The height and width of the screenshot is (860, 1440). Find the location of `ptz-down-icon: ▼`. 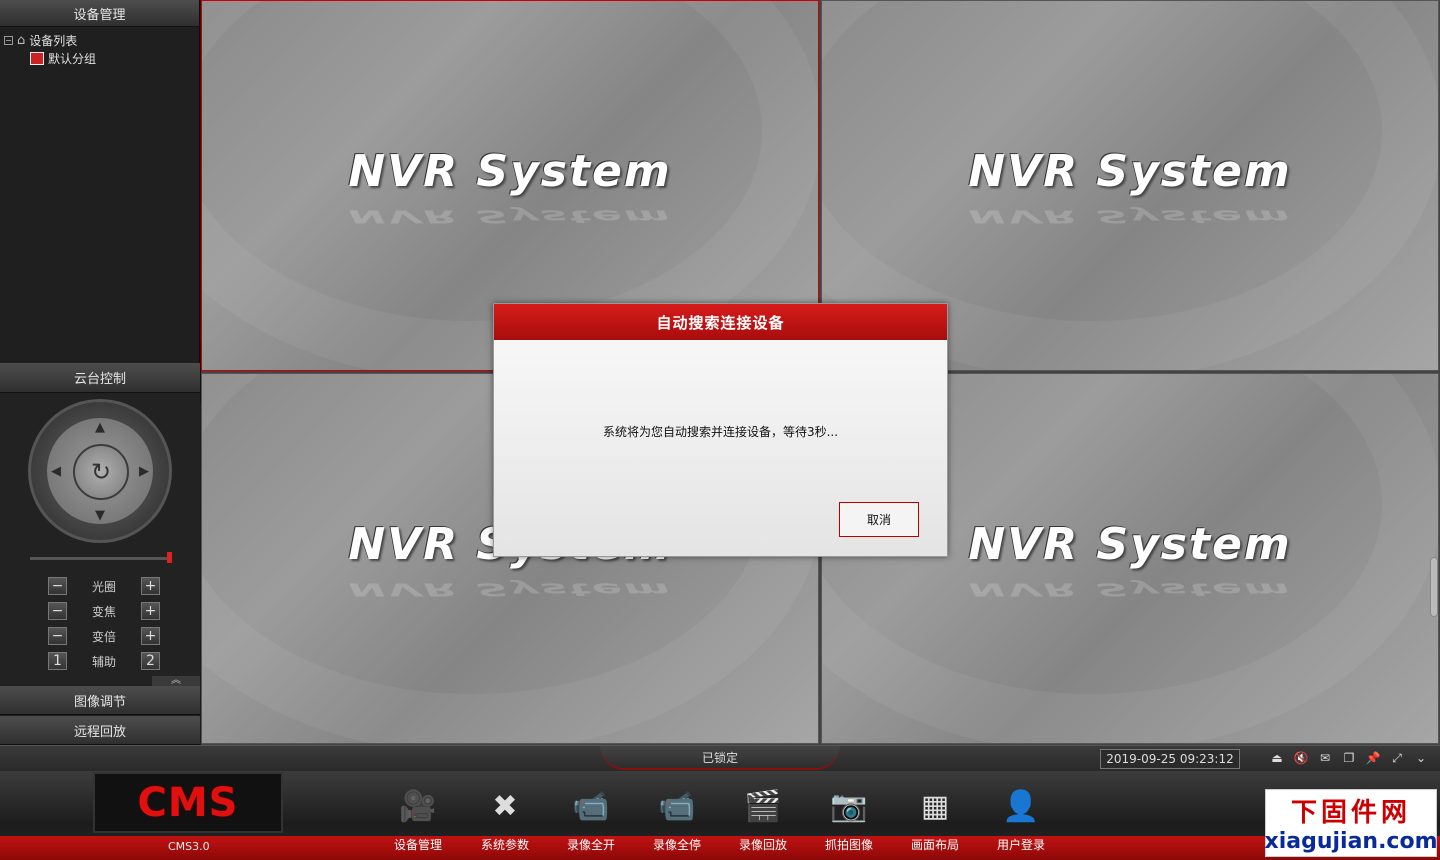

ptz-down-icon: ▼ is located at coordinates (100, 515).